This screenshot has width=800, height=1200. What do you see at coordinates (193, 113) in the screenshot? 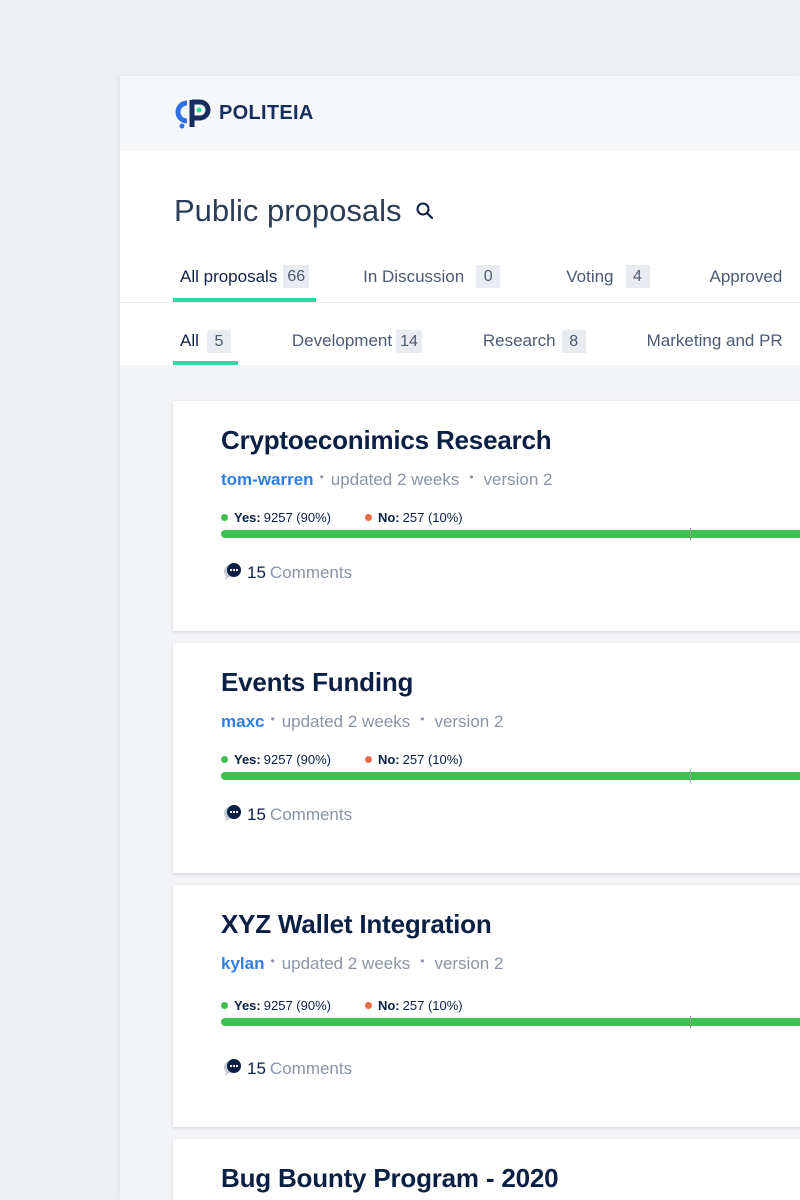
I see `politeia-logo-icon` at bounding box center [193, 113].